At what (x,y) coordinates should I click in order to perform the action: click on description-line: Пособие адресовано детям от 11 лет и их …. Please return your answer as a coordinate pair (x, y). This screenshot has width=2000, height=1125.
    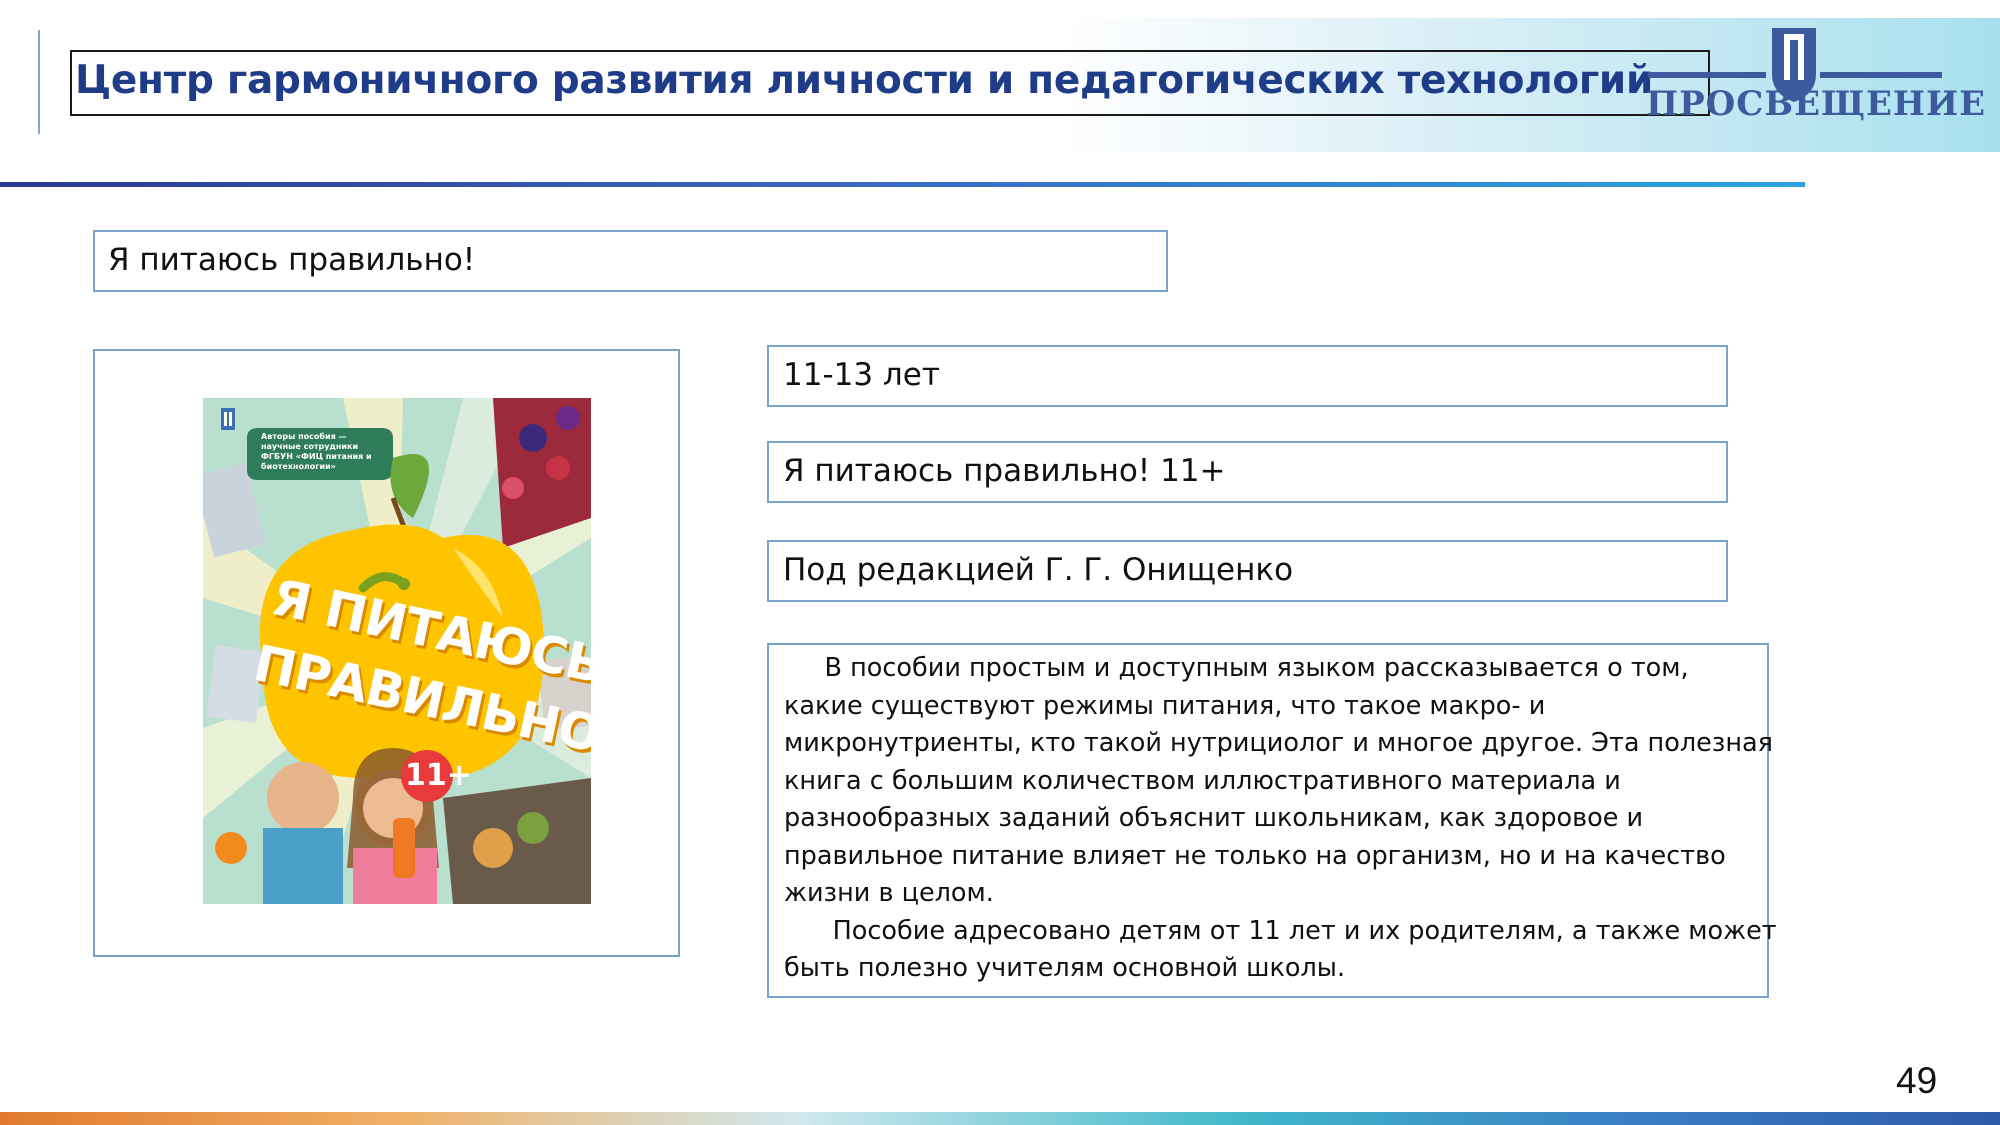
    Looking at the image, I should click on (1280, 930).